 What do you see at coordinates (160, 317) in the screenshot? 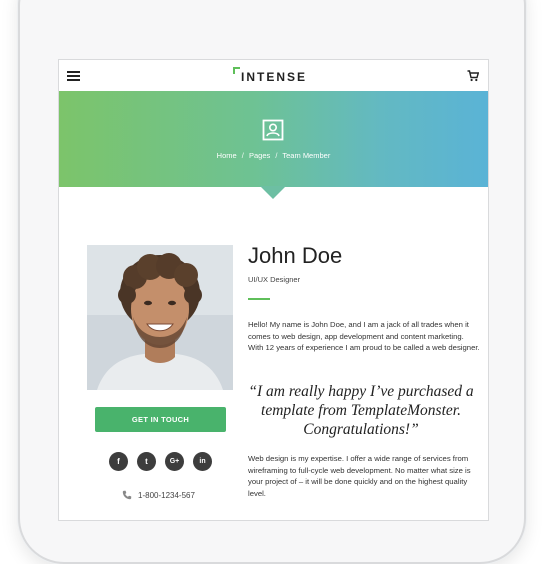
I see `member-photo` at bounding box center [160, 317].